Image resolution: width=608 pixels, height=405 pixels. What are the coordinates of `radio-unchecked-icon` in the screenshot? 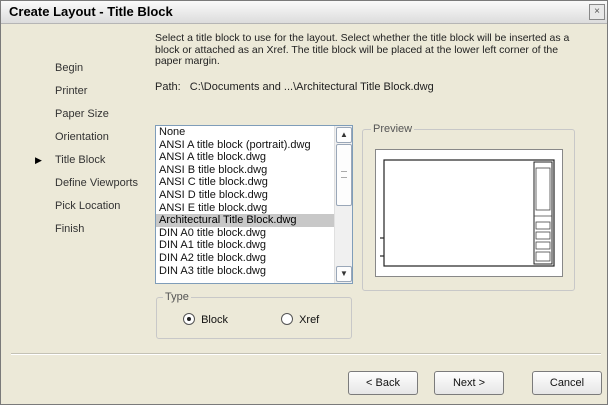 It's located at (287, 319).